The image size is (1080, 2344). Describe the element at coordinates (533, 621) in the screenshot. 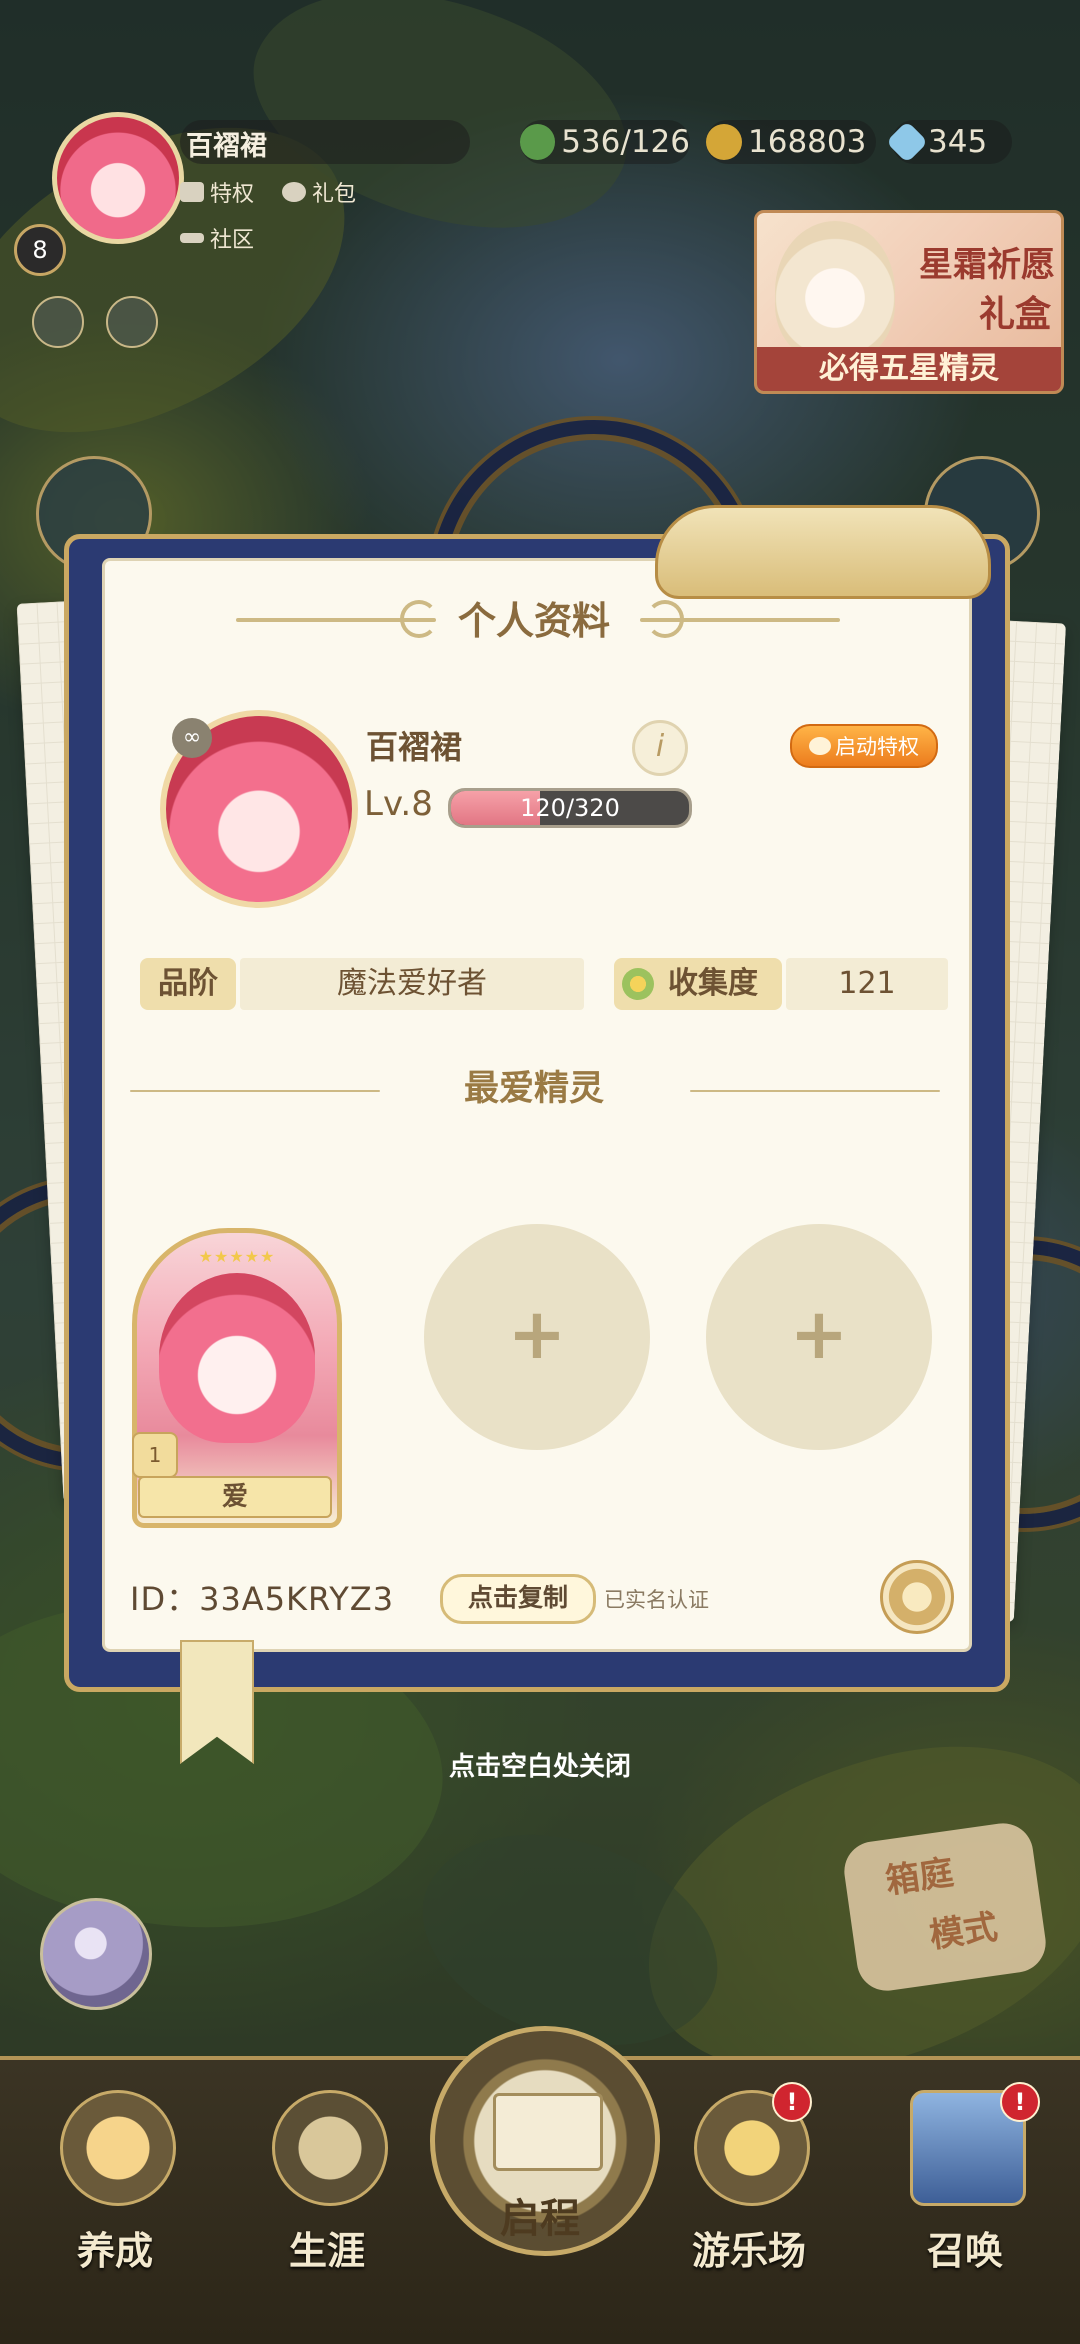

I see `profile-title: 个人资料` at that location.